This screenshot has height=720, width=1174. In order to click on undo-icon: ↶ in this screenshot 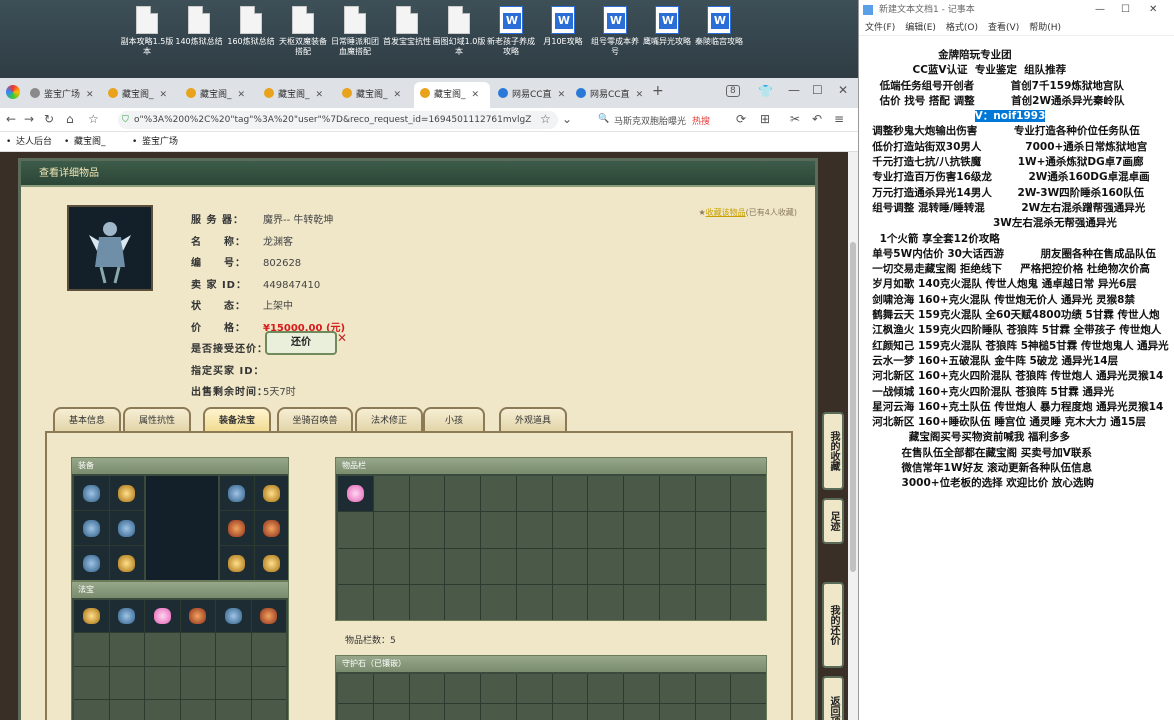, I will do `click(817, 119)`.